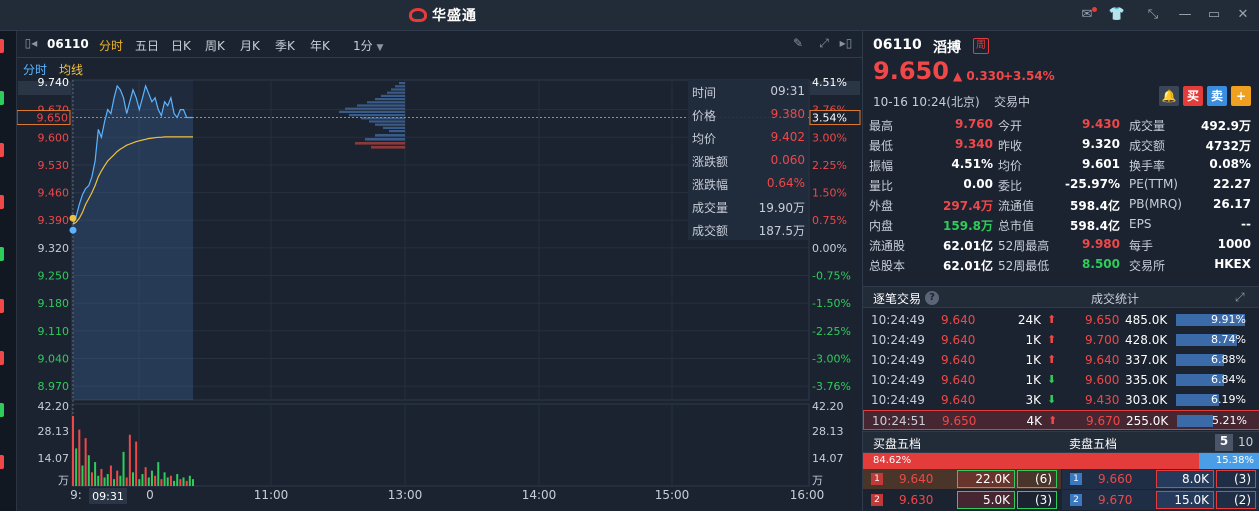 This screenshot has width=1259, height=511. What do you see at coordinates (215, 45) in the screenshot?
I see `period-tab-week: 周K` at bounding box center [215, 45].